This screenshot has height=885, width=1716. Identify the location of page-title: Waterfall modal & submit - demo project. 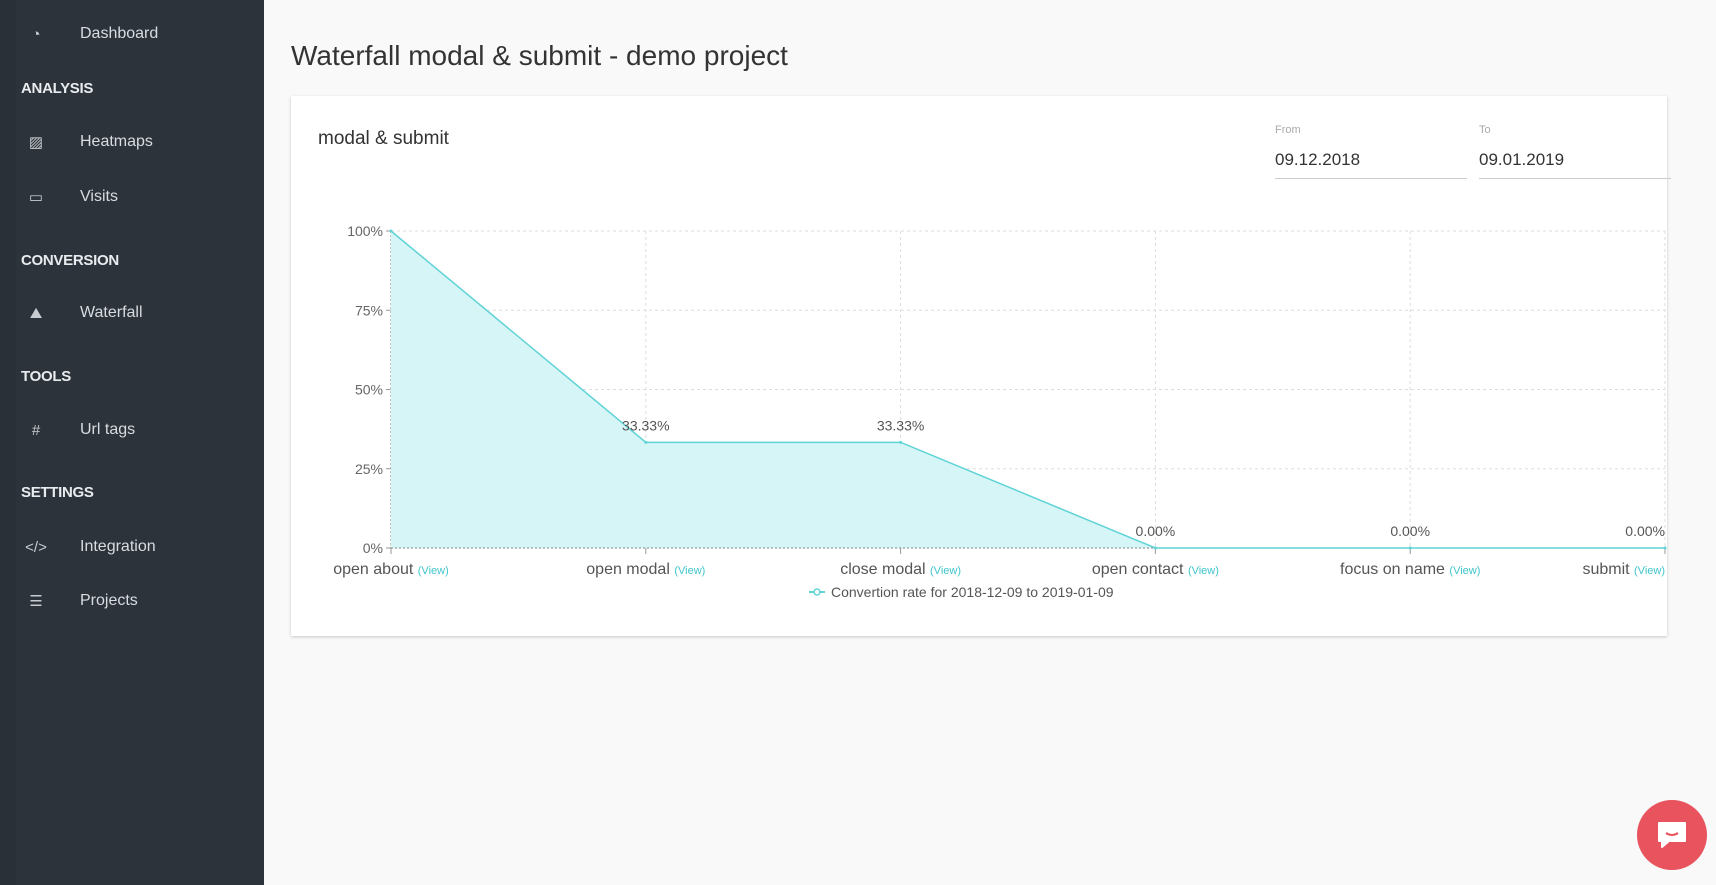
(539, 55).